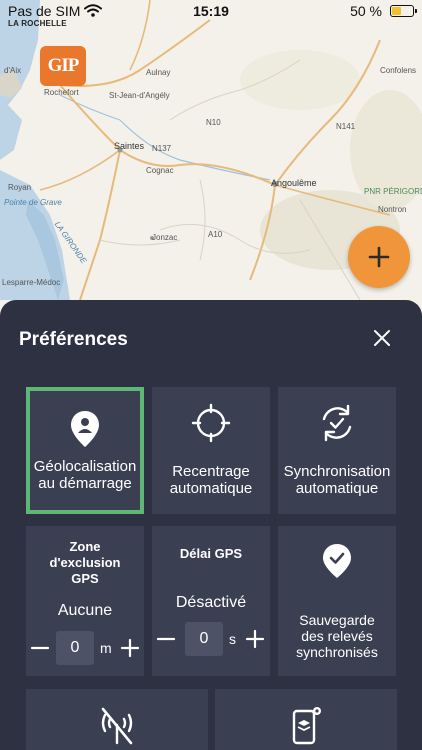 This screenshot has width=422, height=750. I want to click on map-label-saintes: Saintes, so click(129, 146).